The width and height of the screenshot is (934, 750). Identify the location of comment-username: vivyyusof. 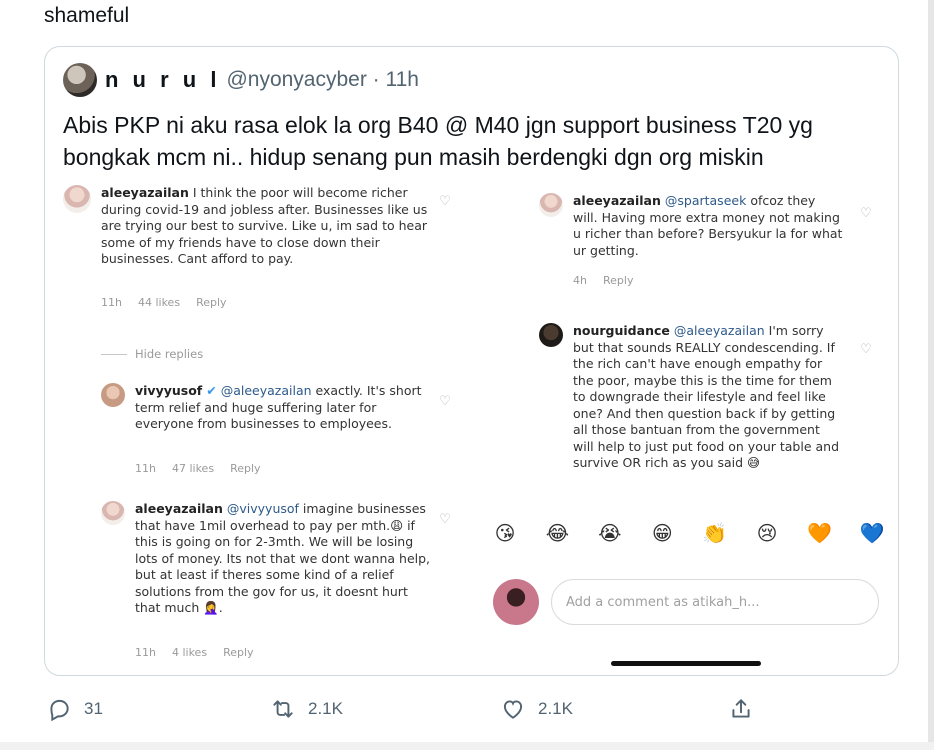
(169, 390).